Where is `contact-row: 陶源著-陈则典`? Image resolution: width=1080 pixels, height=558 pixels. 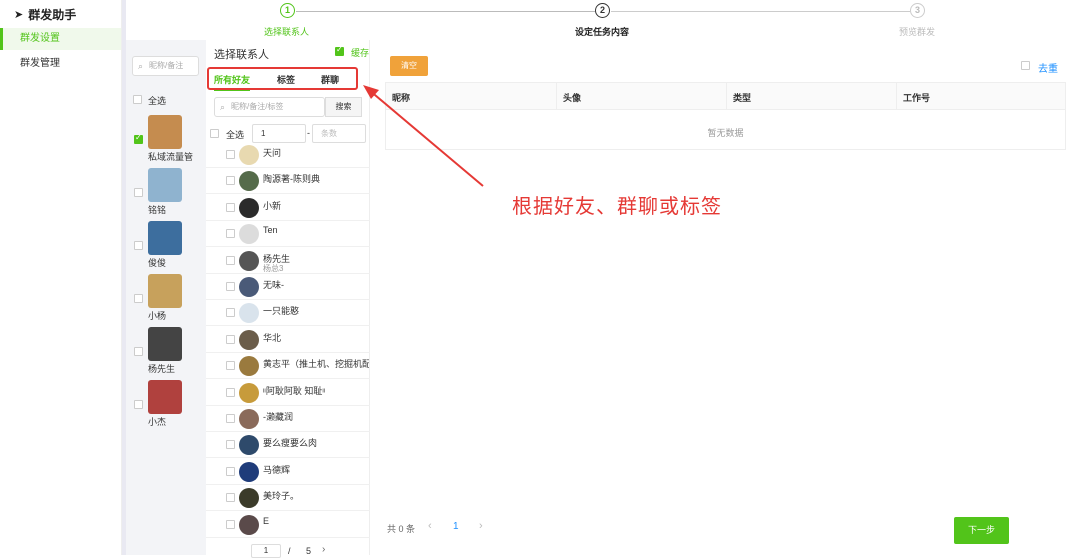
contact-row: 陶源著-陈则典 is located at coordinates (288, 181).